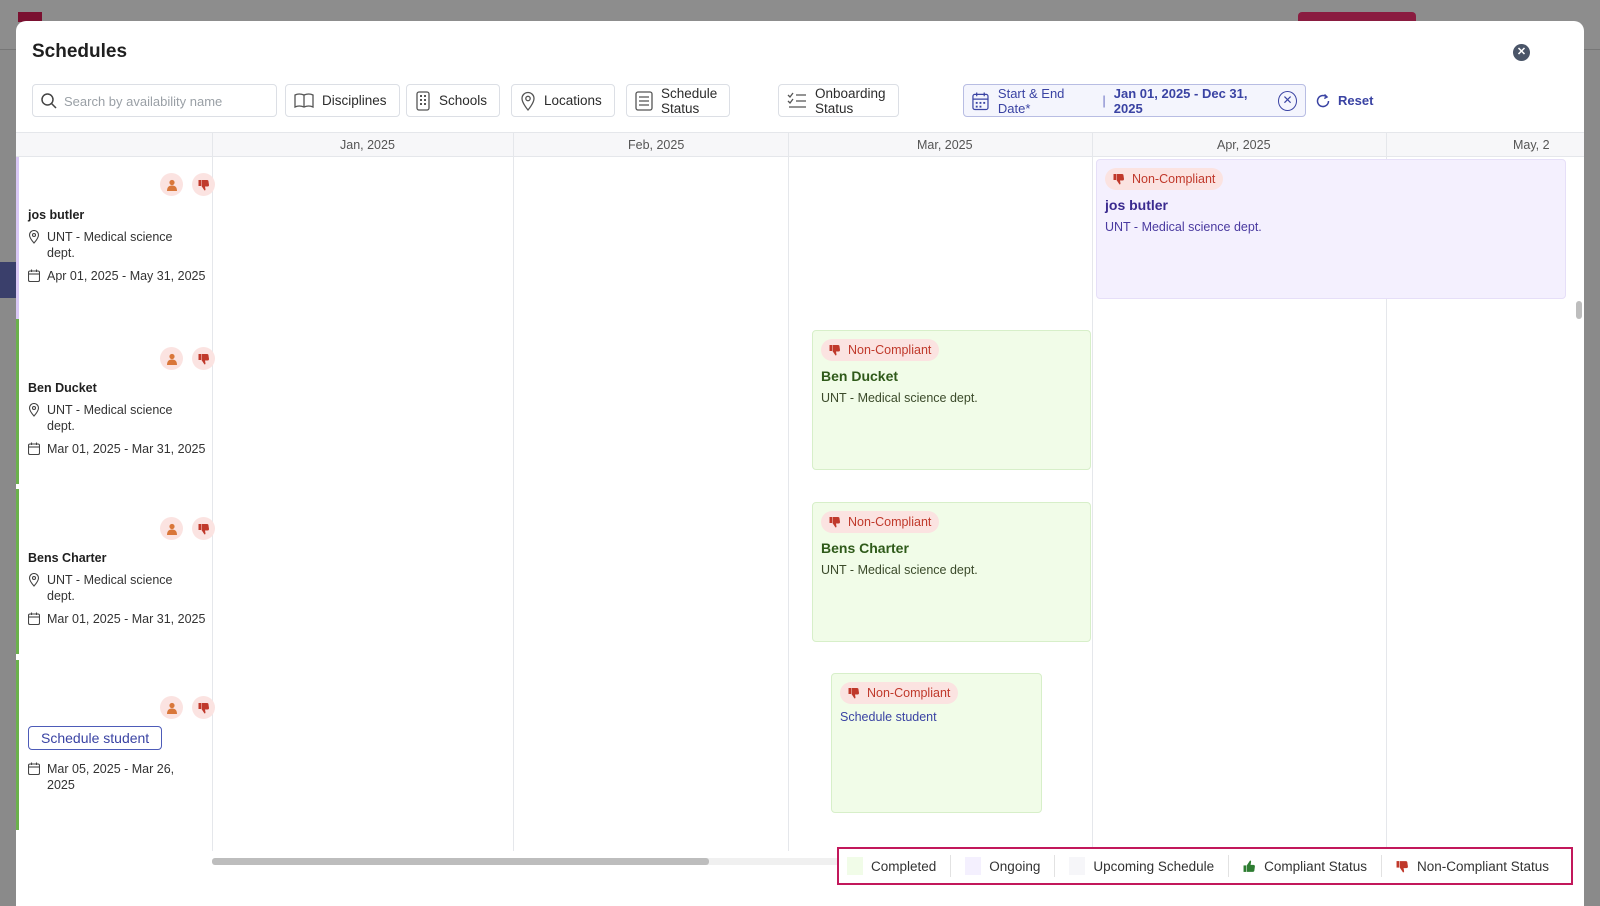 This screenshot has width=1600, height=906. I want to click on reset-button: Reset, so click(1344, 100).